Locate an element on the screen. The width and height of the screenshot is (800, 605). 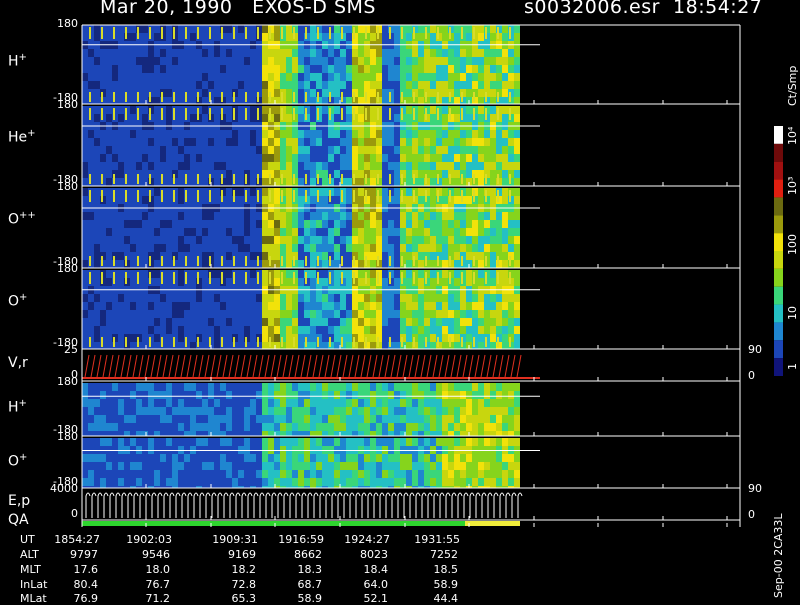
panel-label-main: He is located at coordinates (18, 137).